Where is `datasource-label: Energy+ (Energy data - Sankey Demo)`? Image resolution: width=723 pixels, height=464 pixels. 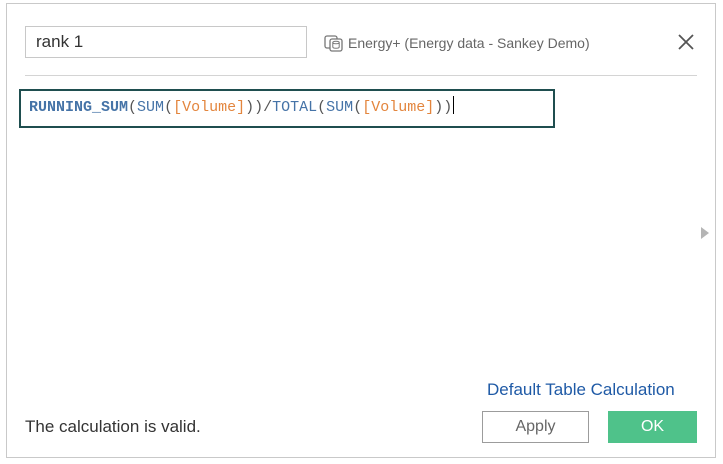 datasource-label: Energy+ (Energy data - Sankey Demo) is located at coordinates (456, 43).